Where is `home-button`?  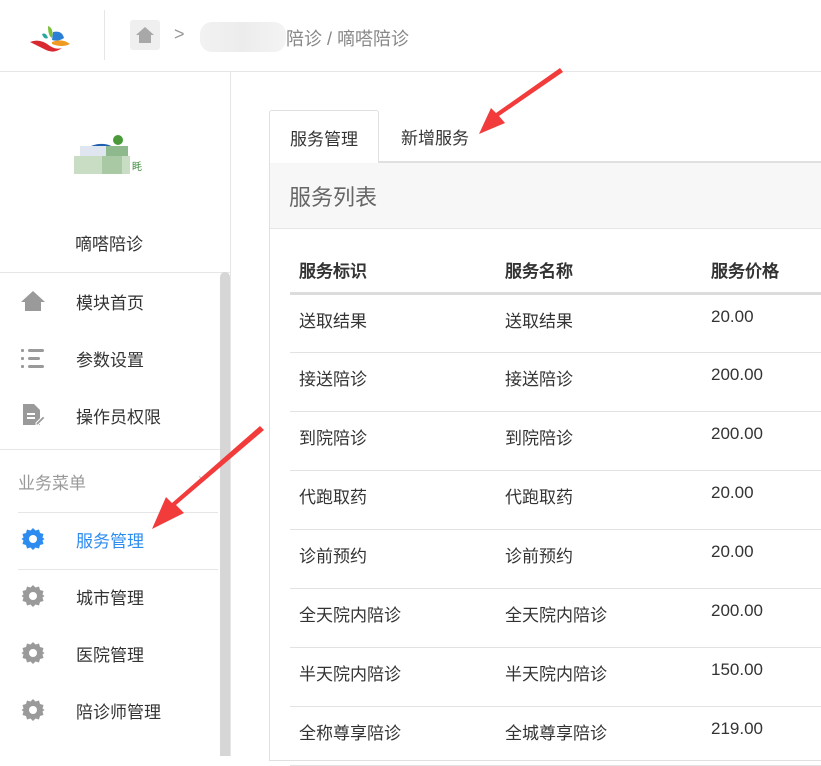
home-button is located at coordinates (145, 35).